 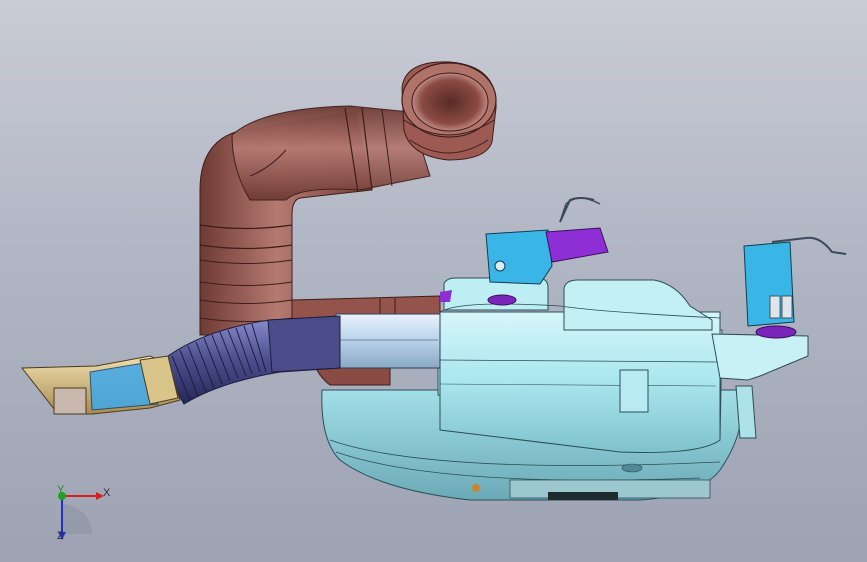 What do you see at coordinates (80, 513) in the screenshot?
I see `coordinate-triad: X Y Z` at bounding box center [80, 513].